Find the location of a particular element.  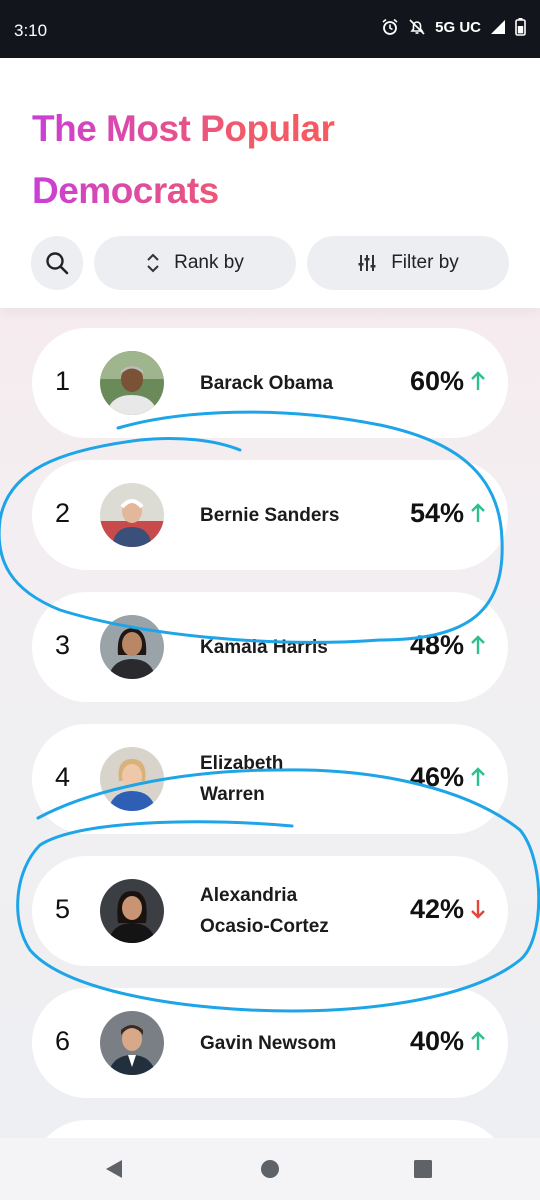

ranking-card: 4 Elizabeth Warren 46% is located at coordinates (270, 779).